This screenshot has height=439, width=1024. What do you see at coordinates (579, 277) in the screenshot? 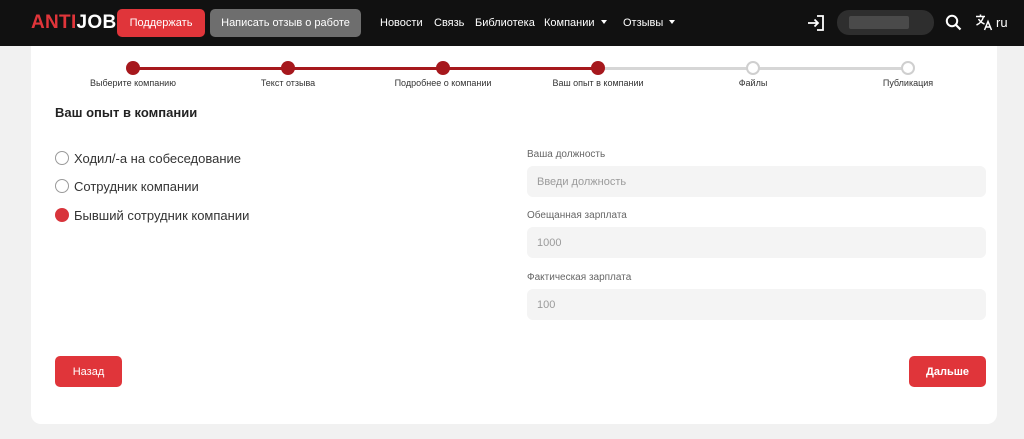
I see `actual-salary-label: Фактическая зарплата` at bounding box center [579, 277].